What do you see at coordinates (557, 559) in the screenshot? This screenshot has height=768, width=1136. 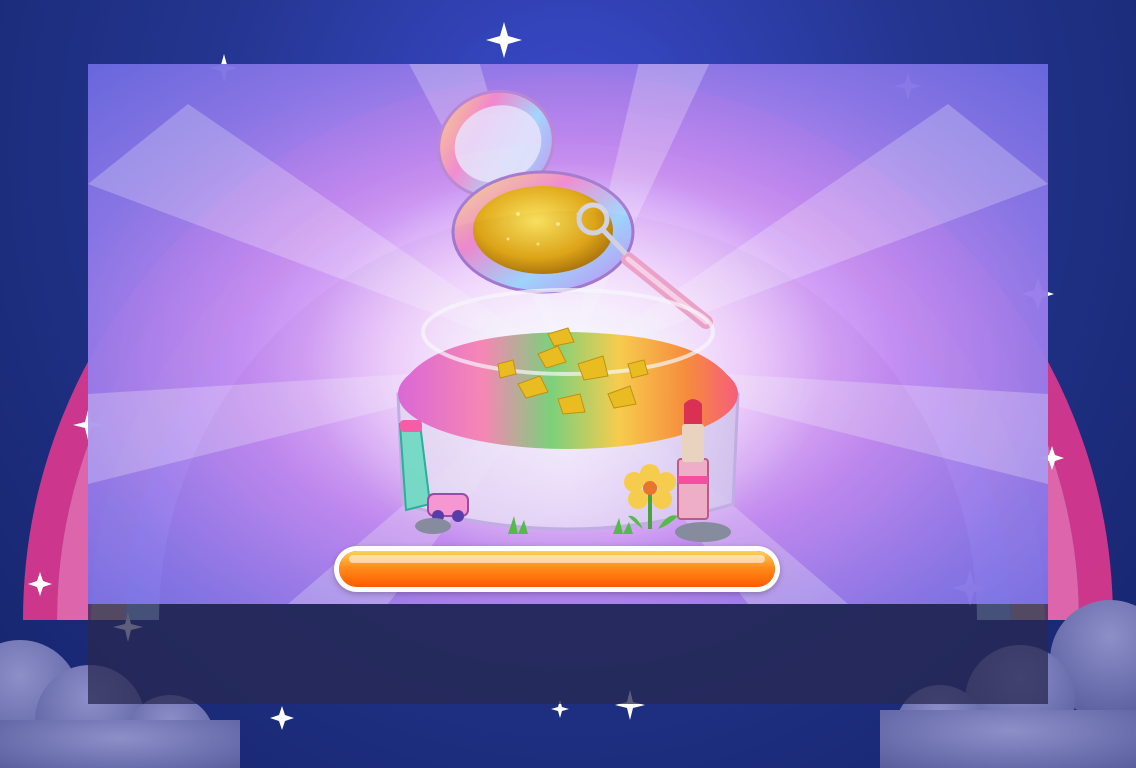 I see `progress-shine` at bounding box center [557, 559].